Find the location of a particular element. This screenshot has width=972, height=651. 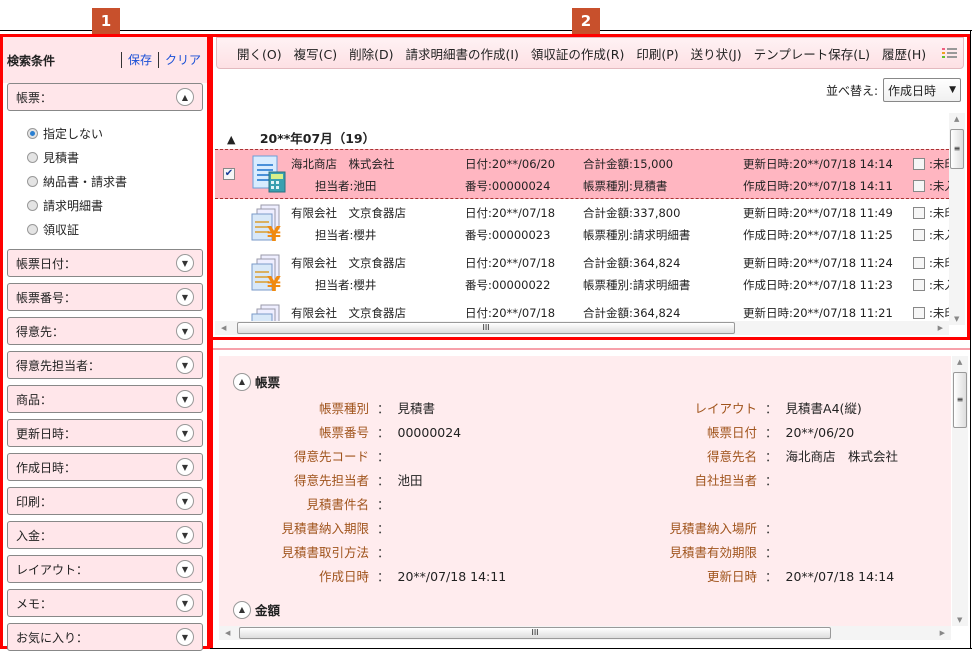

row-checkbox: ✔ is located at coordinates (229, 174).